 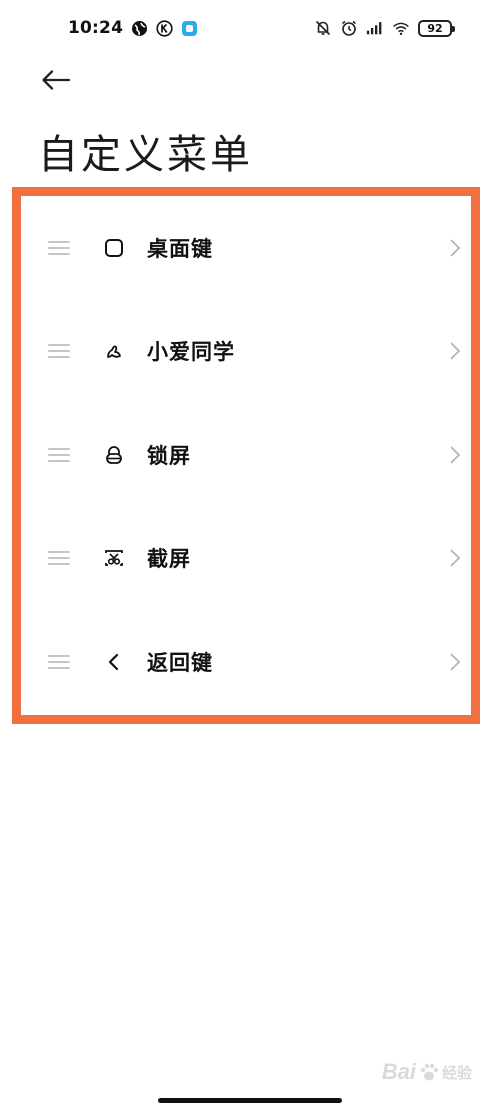 What do you see at coordinates (145, 155) in the screenshot?
I see `page-title: 自定义菜单` at bounding box center [145, 155].